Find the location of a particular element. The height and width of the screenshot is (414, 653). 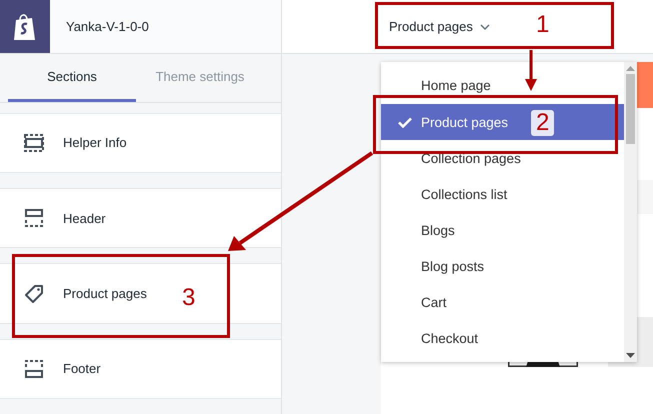

section-item: Helper Info is located at coordinates (140, 142).